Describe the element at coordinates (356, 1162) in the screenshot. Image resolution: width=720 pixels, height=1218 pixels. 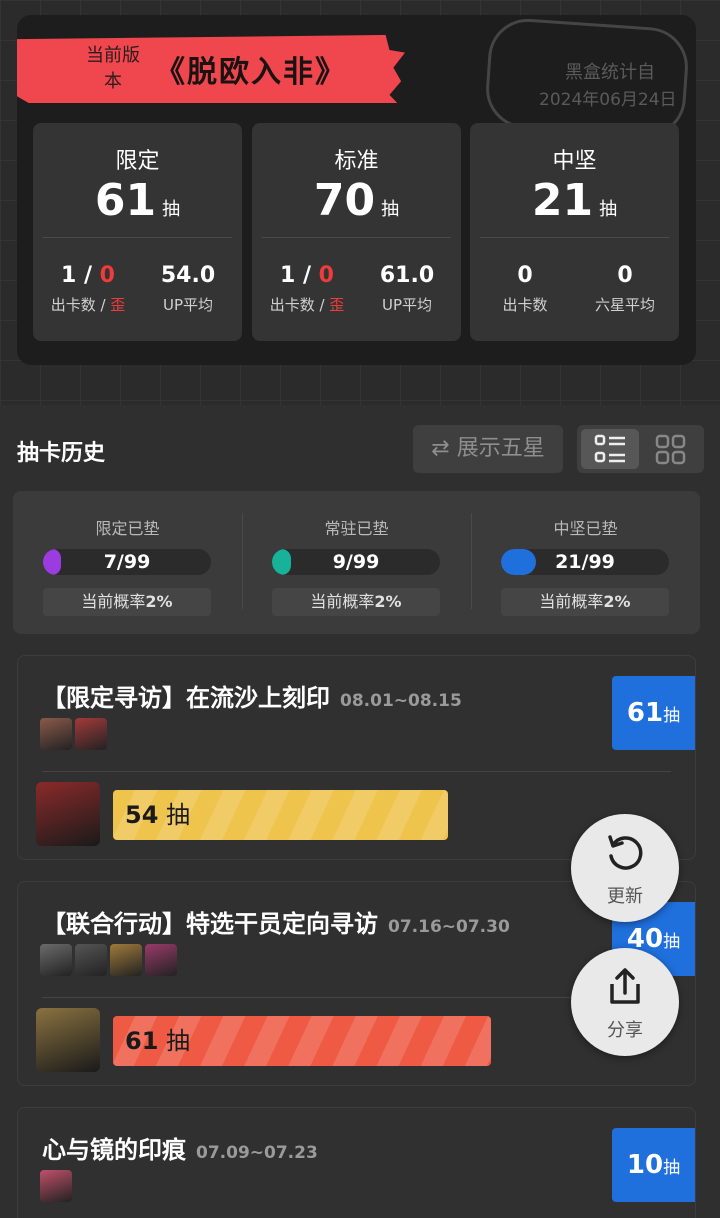
I see `pool-card: 心与镜的印痕 07.09~07.23 10抽` at that location.